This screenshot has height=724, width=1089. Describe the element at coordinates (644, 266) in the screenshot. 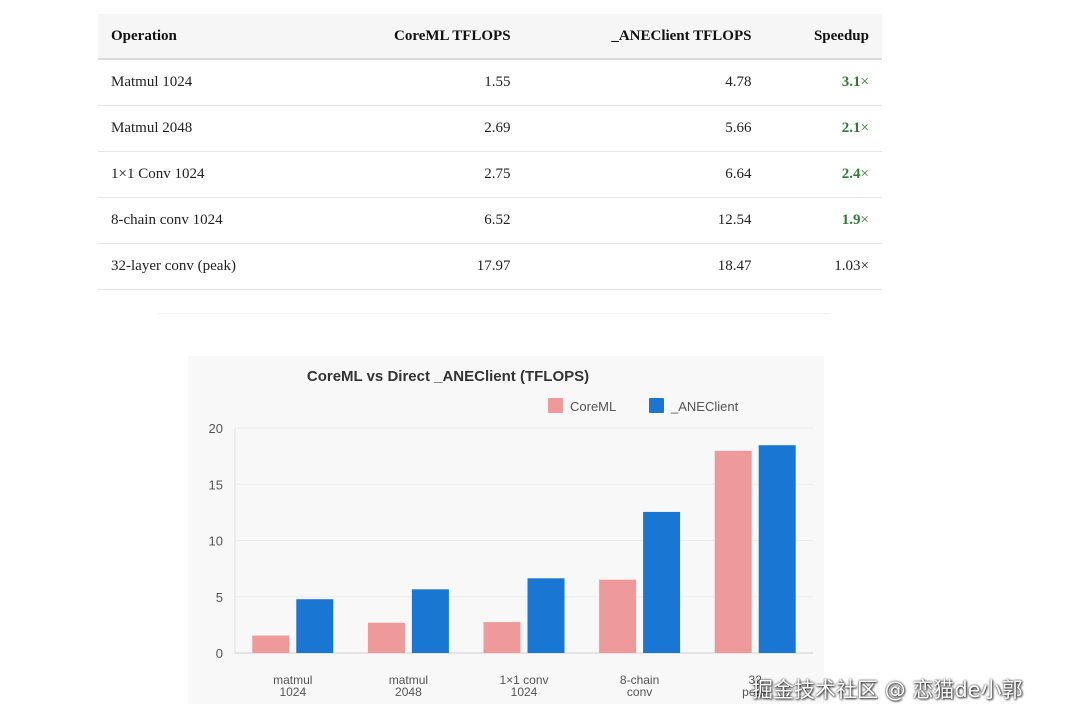

I see `cell-ane: 18.47` at that location.